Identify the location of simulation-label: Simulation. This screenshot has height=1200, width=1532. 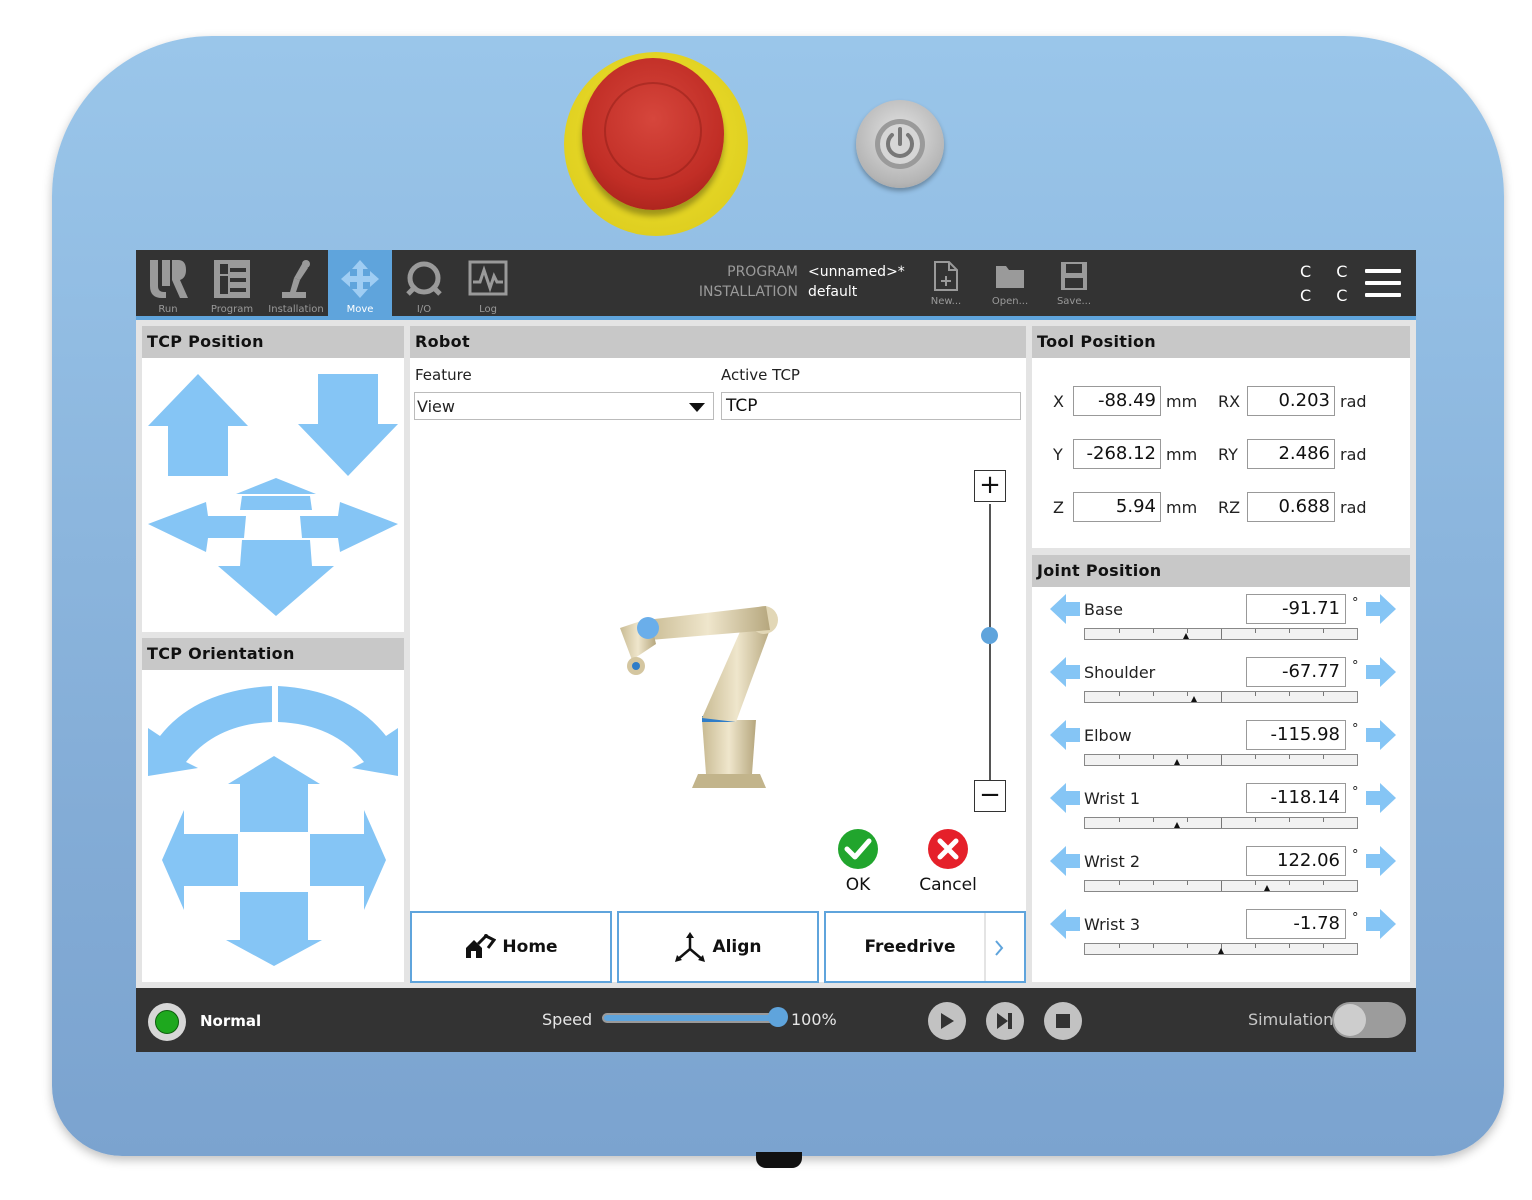
(1291, 1019).